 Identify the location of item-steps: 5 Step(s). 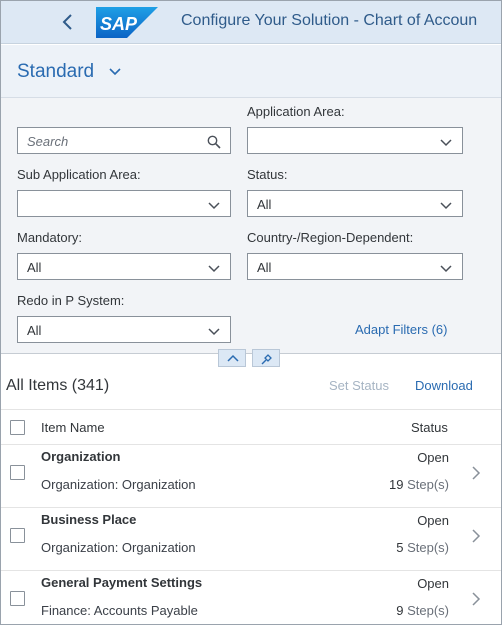
(422, 547).